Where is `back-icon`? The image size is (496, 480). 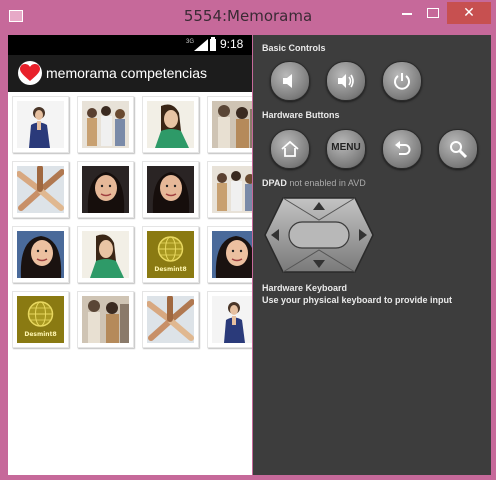
back-icon is located at coordinates (403, 148).